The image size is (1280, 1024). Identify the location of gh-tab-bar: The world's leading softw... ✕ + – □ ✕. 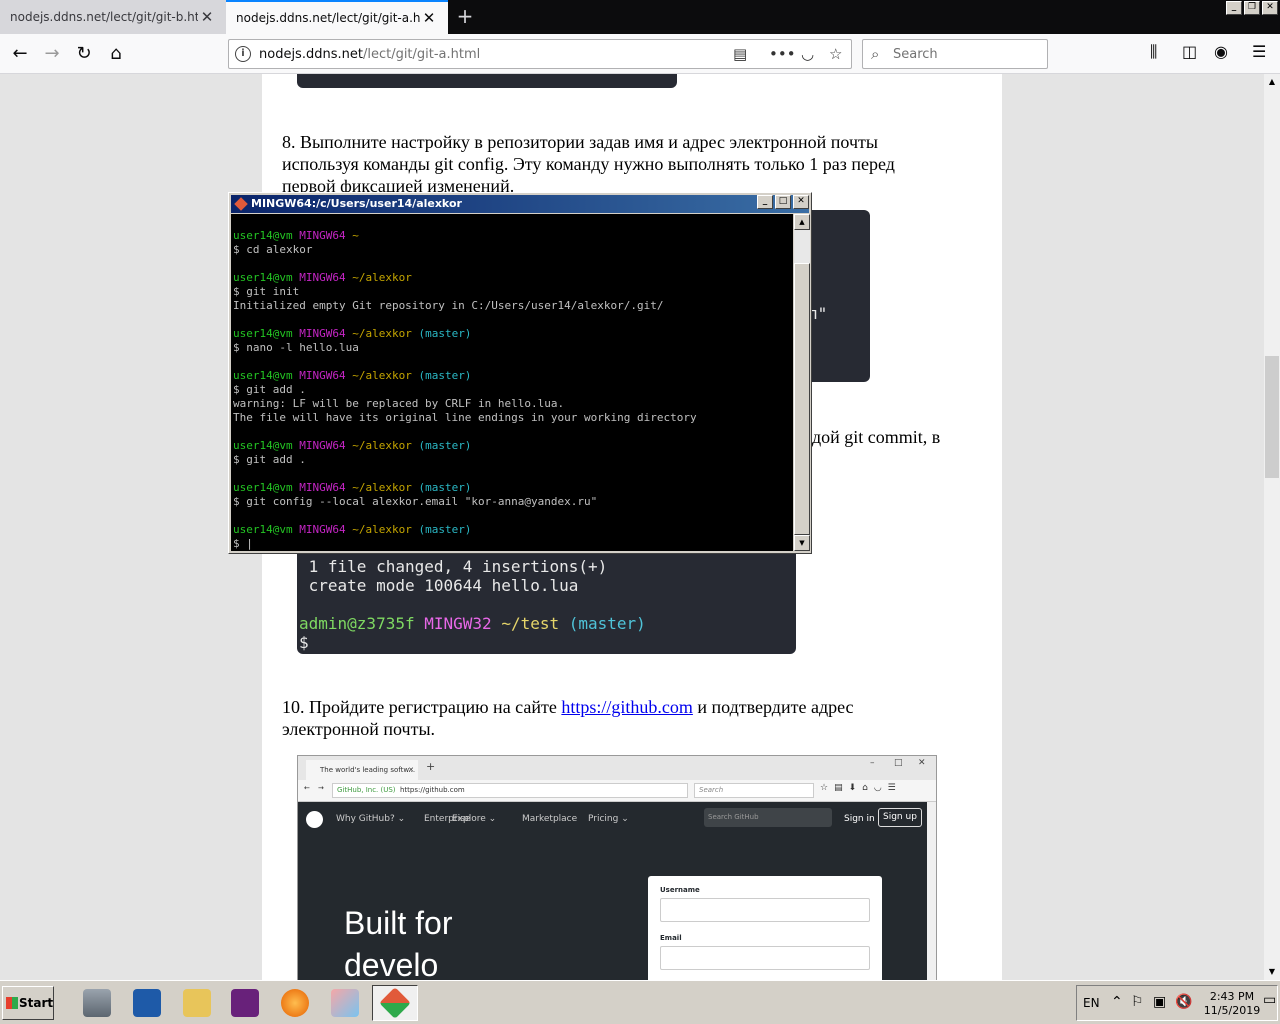
(617, 768).